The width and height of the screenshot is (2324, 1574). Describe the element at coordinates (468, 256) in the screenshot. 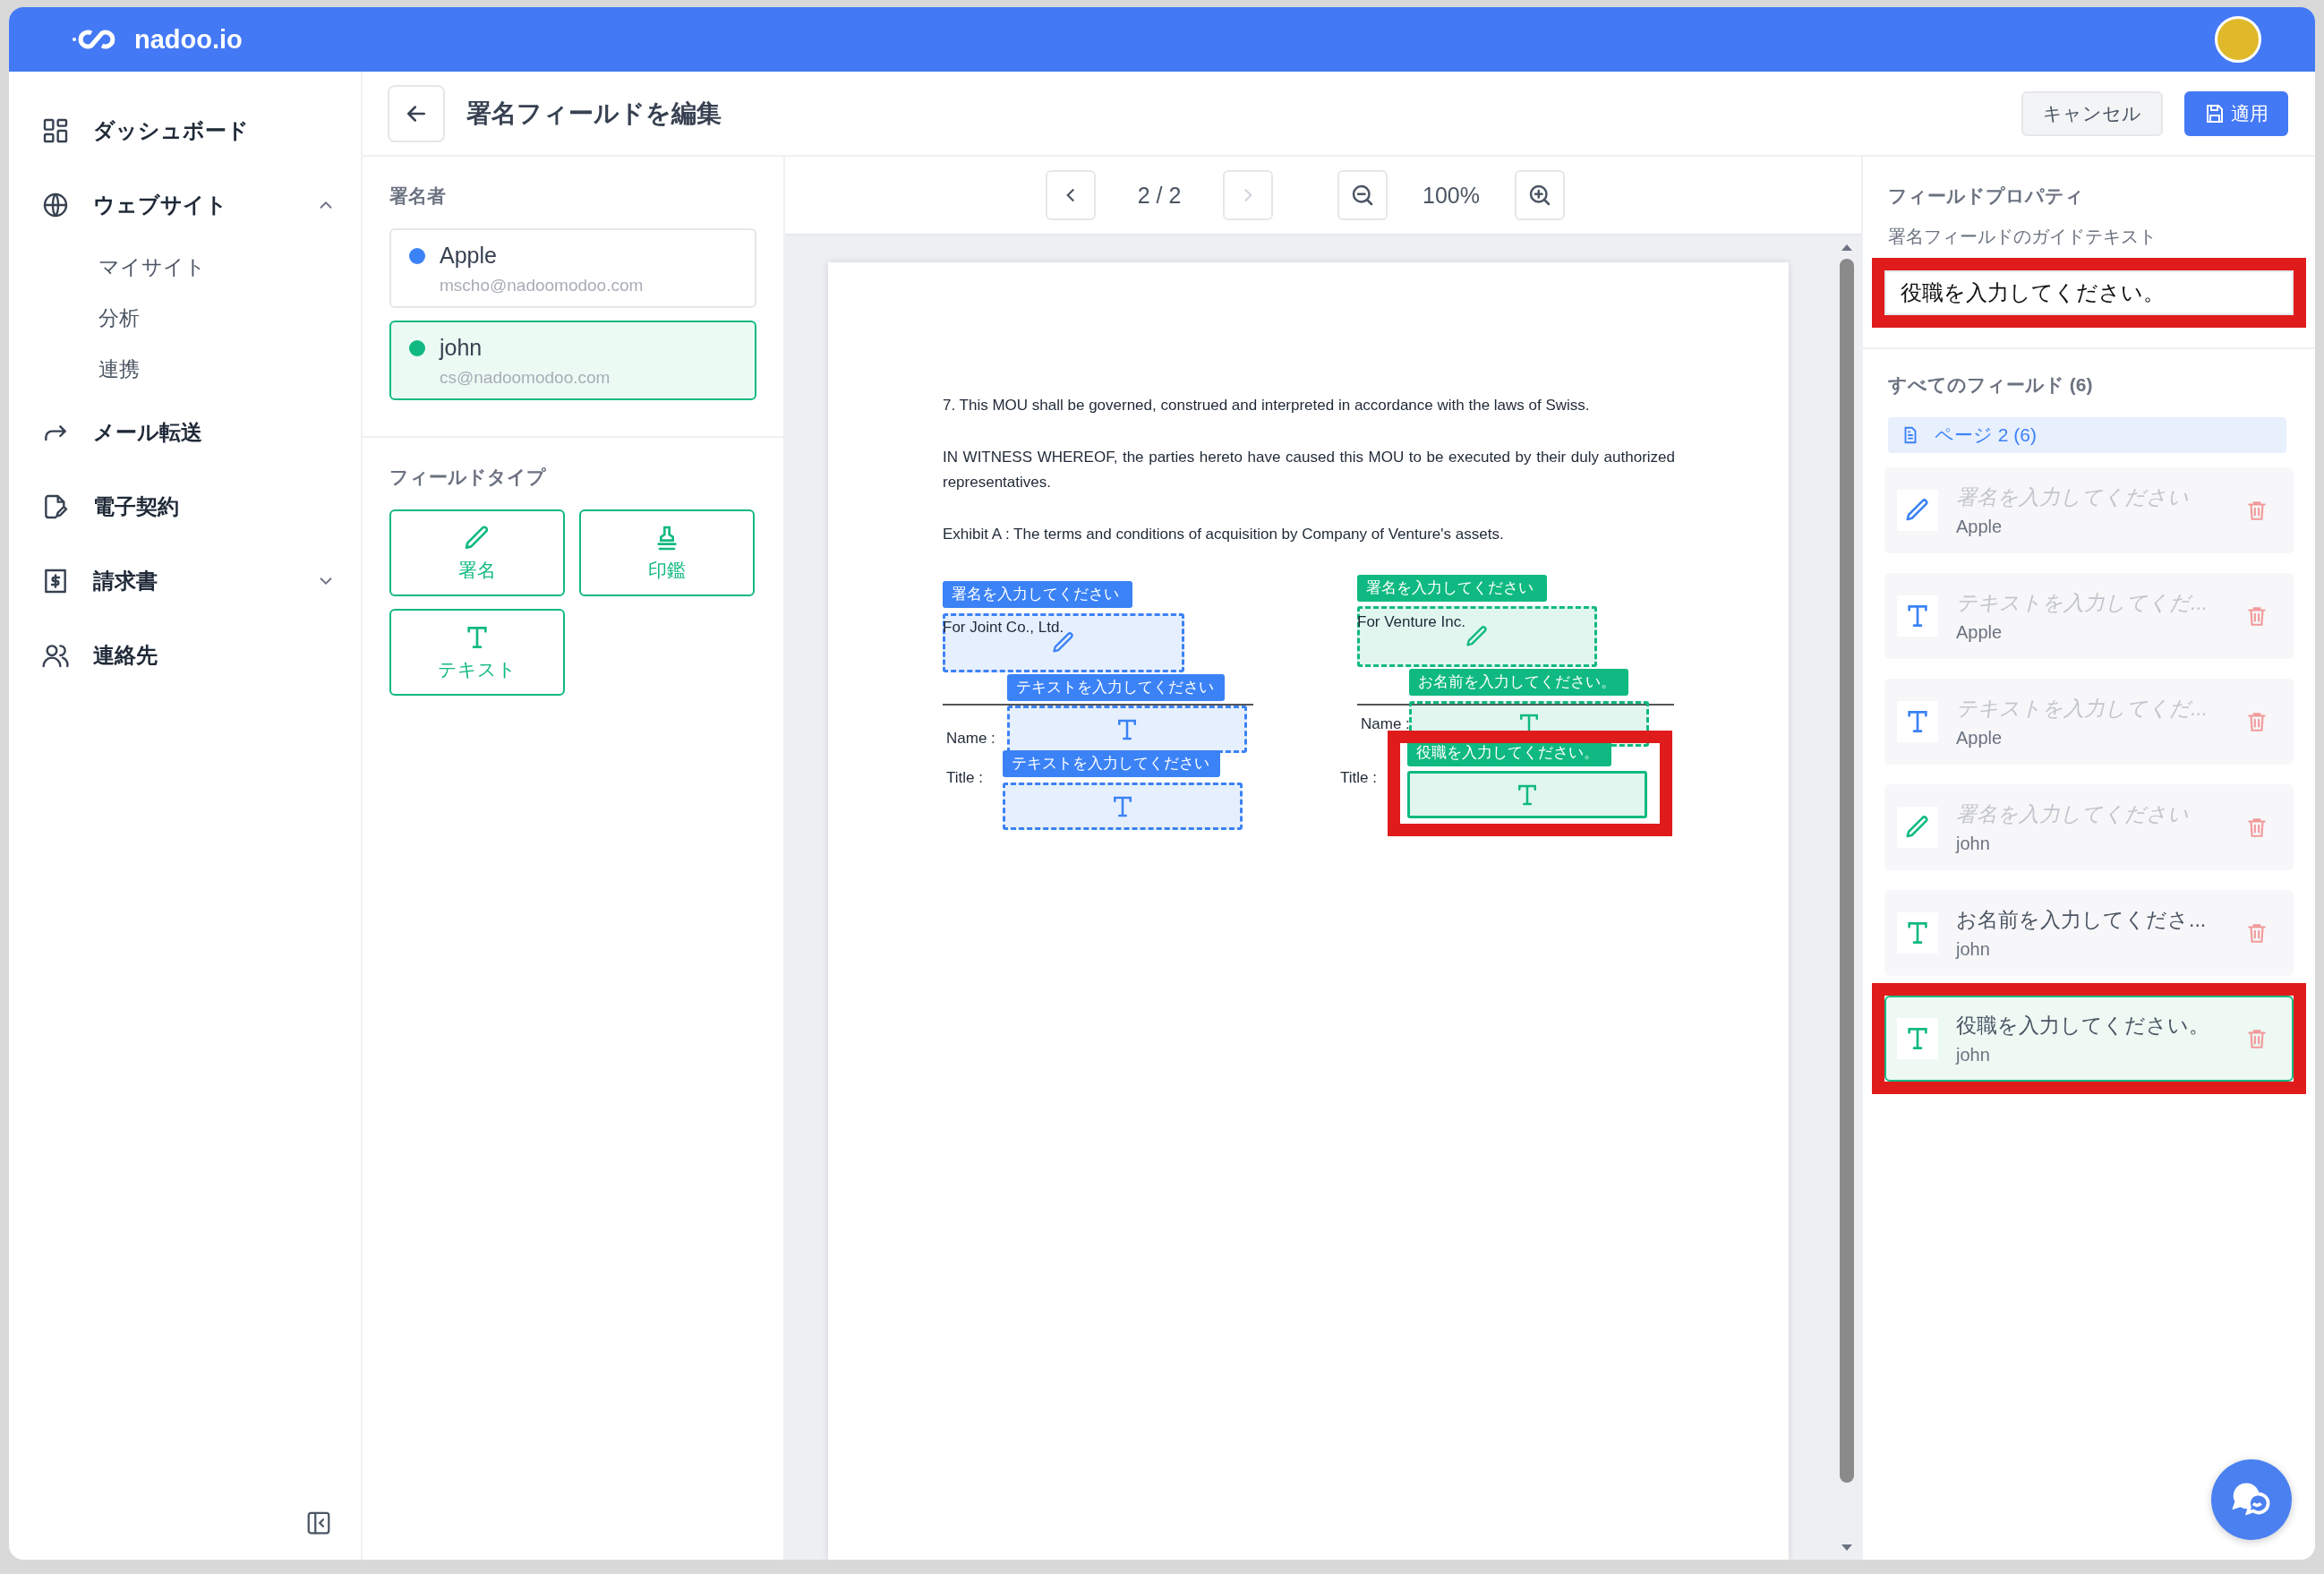

I see `signer-name: Apple` at that location.